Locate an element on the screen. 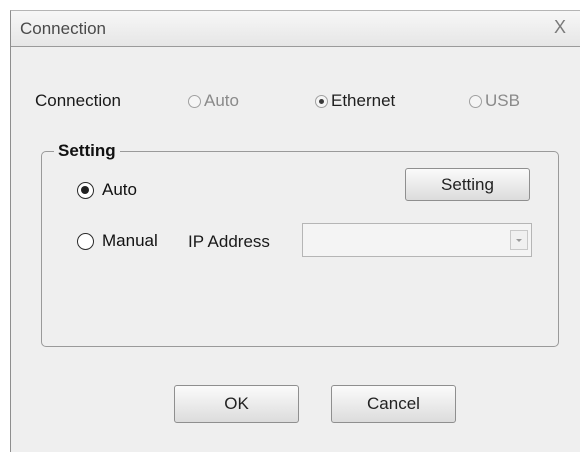 The height and width of the screenshot is (452, 580). connection-radio-ethernet: Ethernet is located at coordinates (355, 101).